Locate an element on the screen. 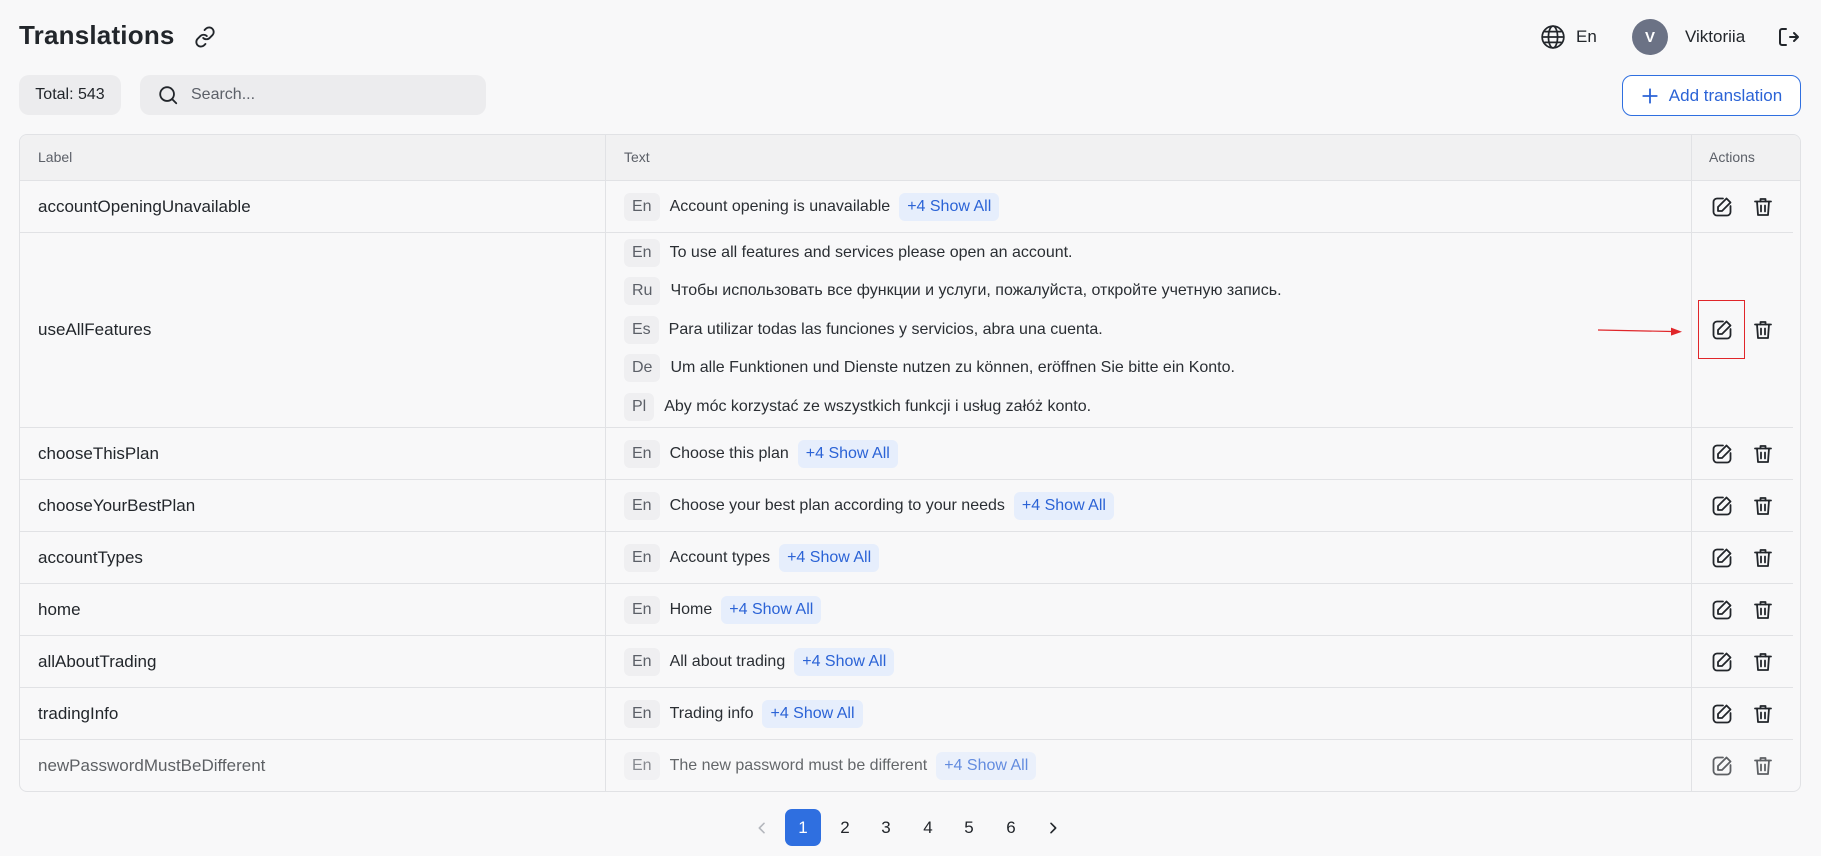 Image resolution: width=1821 pixels, height=856 pixels. header: Translations En V Viktoriia is located at coordinates (910, 35).